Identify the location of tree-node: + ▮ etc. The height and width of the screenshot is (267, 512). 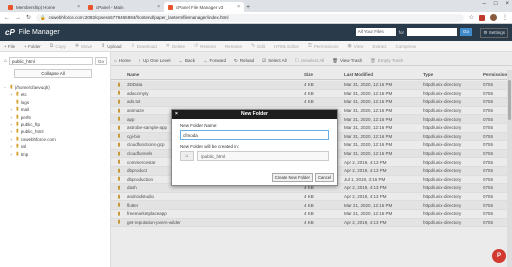
(30, 94).